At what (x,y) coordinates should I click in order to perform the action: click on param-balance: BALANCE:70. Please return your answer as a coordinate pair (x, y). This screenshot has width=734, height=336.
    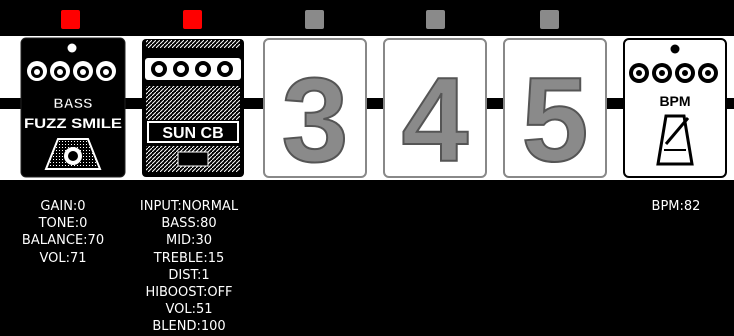
    Looking at the image, I should click on (63, 241).